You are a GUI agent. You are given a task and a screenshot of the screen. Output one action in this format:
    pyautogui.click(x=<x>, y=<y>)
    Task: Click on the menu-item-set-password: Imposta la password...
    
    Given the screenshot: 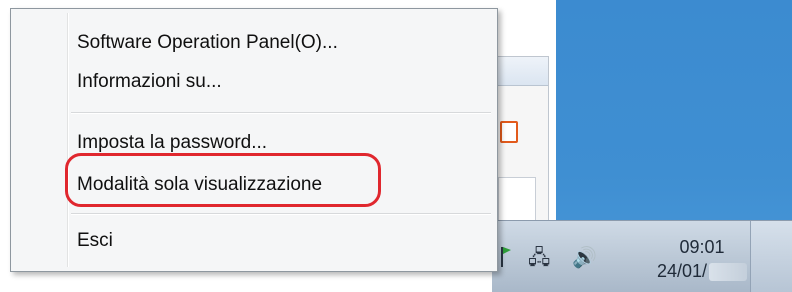 What is the action you would take?
    pyautogui.click(x=172, y=143)
    